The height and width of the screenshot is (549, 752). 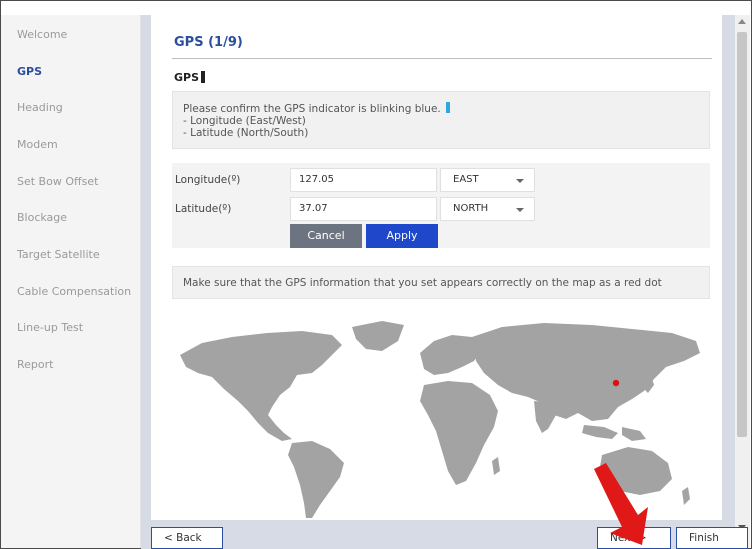 I want to click on back-button: < Back, so click(x=187, y=538).